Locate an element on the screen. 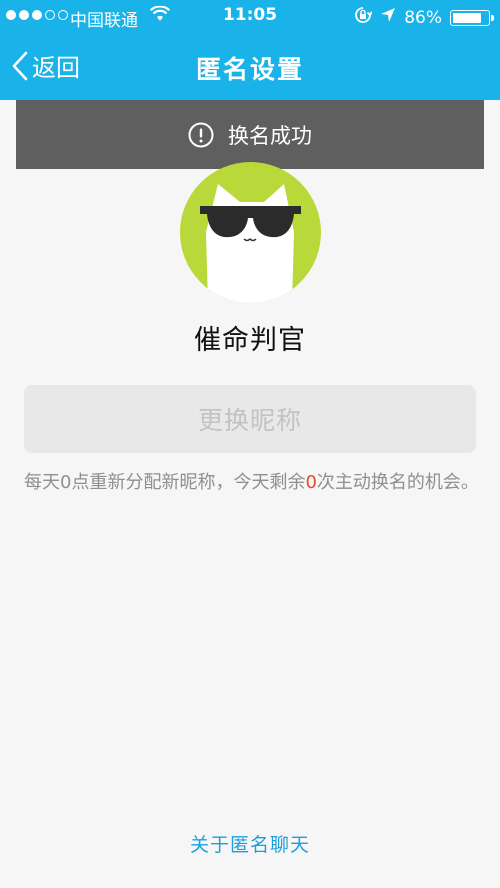 This screenshot has height=888, width=500. exclamation-circle-icon is located at coordinates (201, 134).